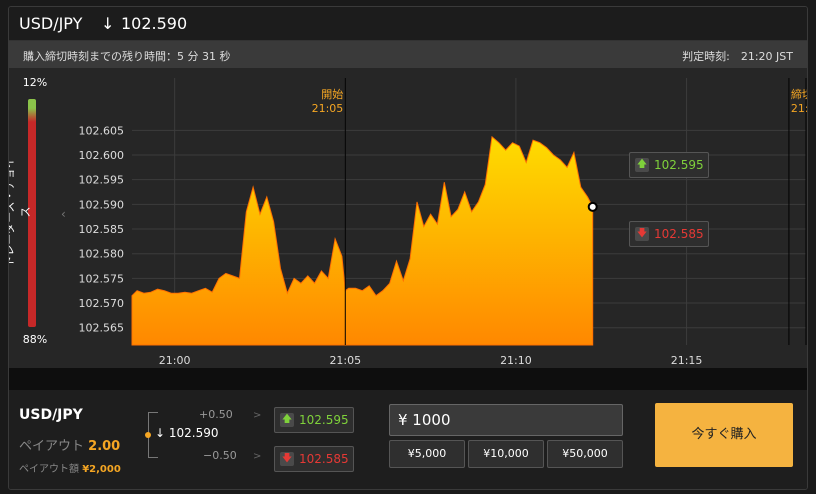  What do you see at coordinates (516, 360) in the screenshot?
I see `x-tick-label: 21:10` at bounding box center [516, 360].